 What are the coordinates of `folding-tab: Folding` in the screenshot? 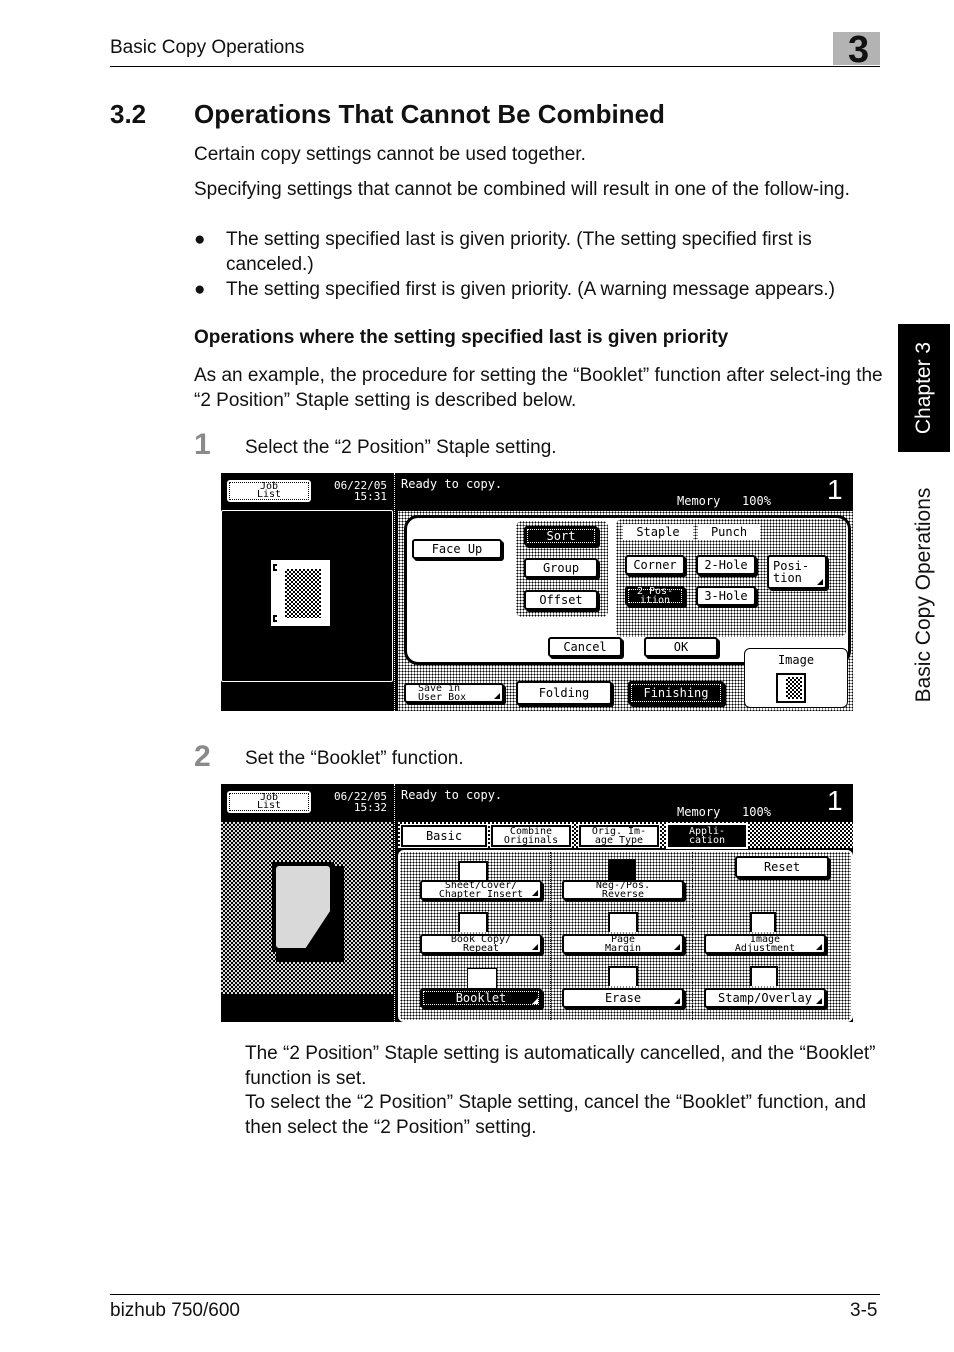 It's located at (564, 693).